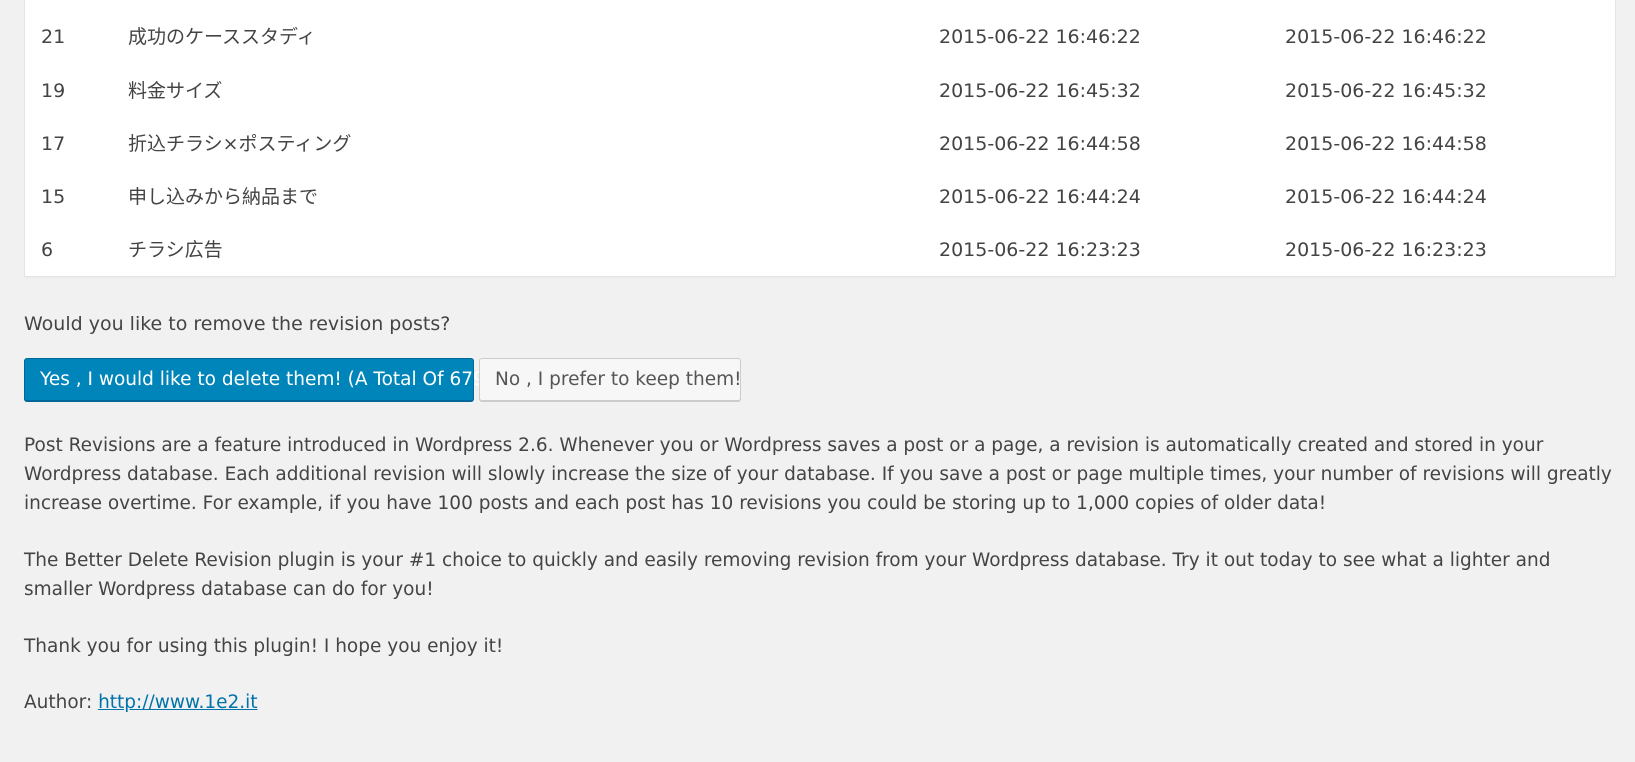  What do you see at coordinates (1040, 37) in the screenshot?
I see `revision-date: 2015-06-22 16:46:22` at bounding box center [1040, 37].